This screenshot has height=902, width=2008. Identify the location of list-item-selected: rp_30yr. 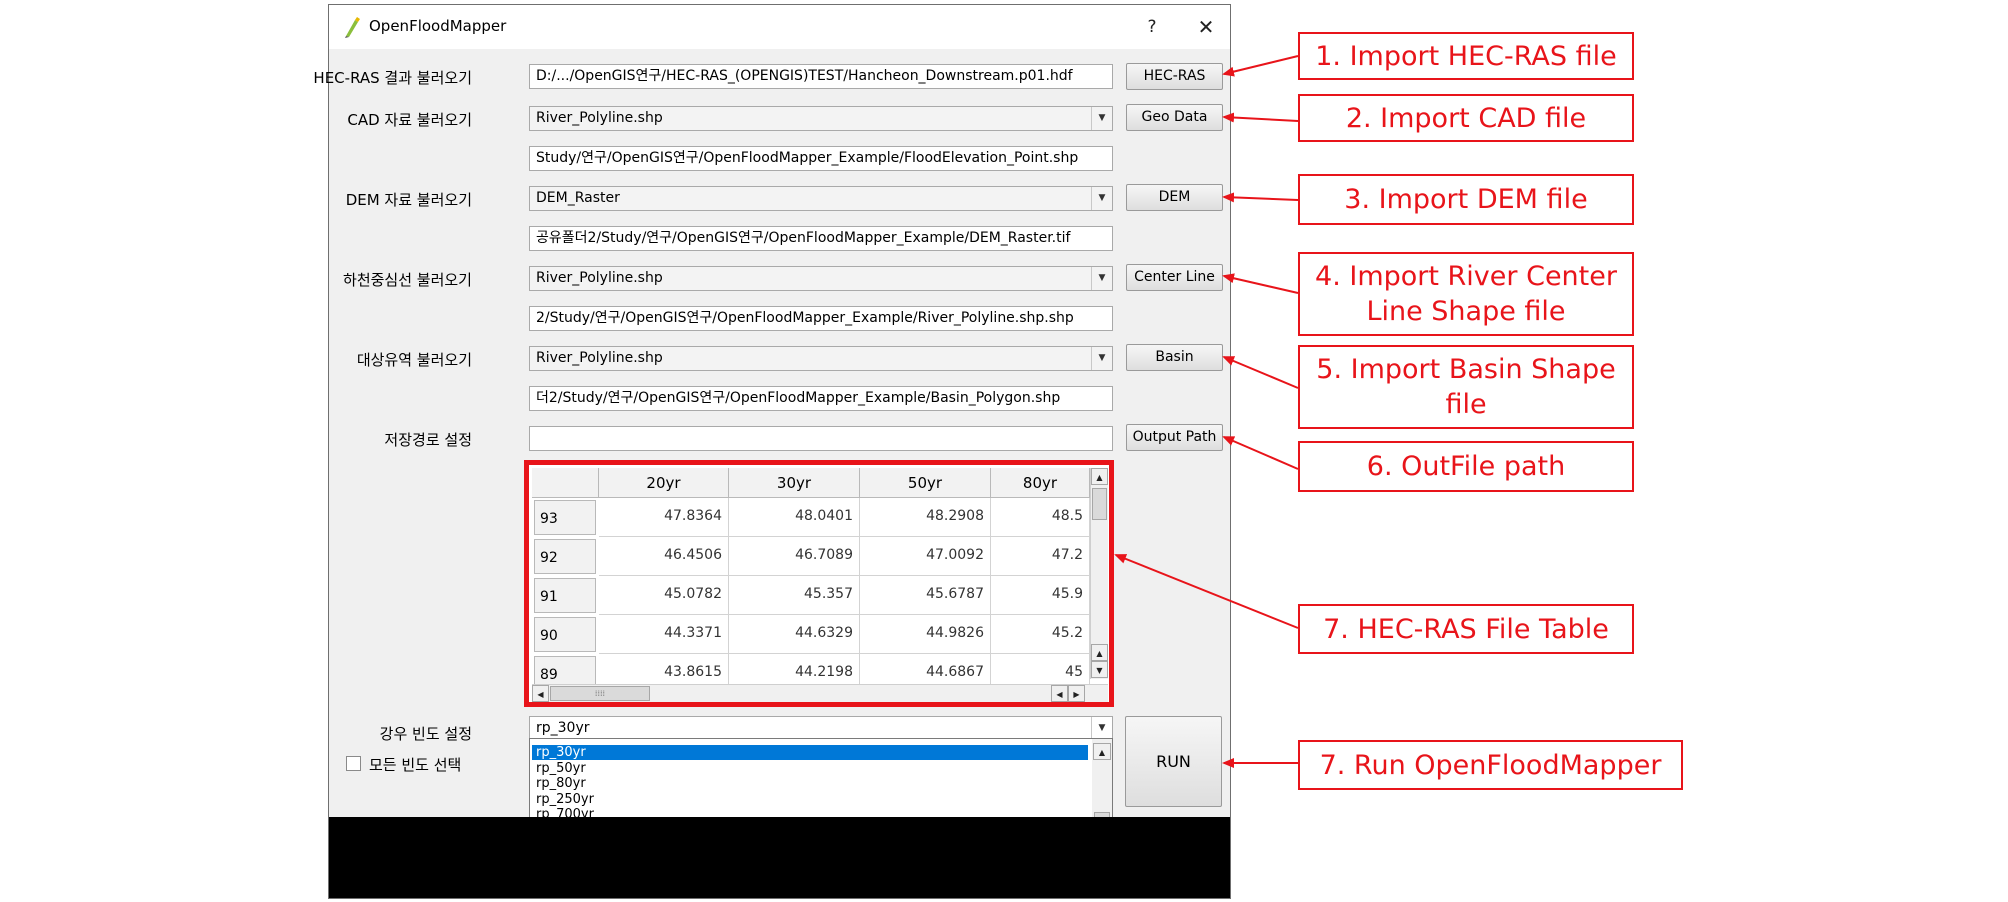
(810, 752).